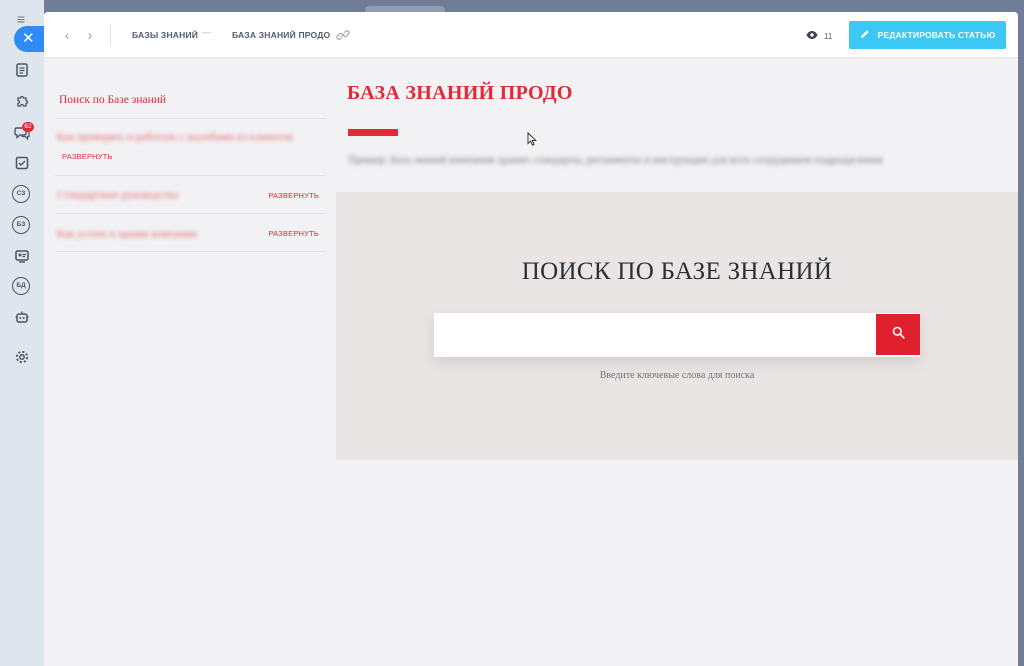 The width and height of the screenshot is (1024, 666). I want to click on search-input, so click(677, 335).